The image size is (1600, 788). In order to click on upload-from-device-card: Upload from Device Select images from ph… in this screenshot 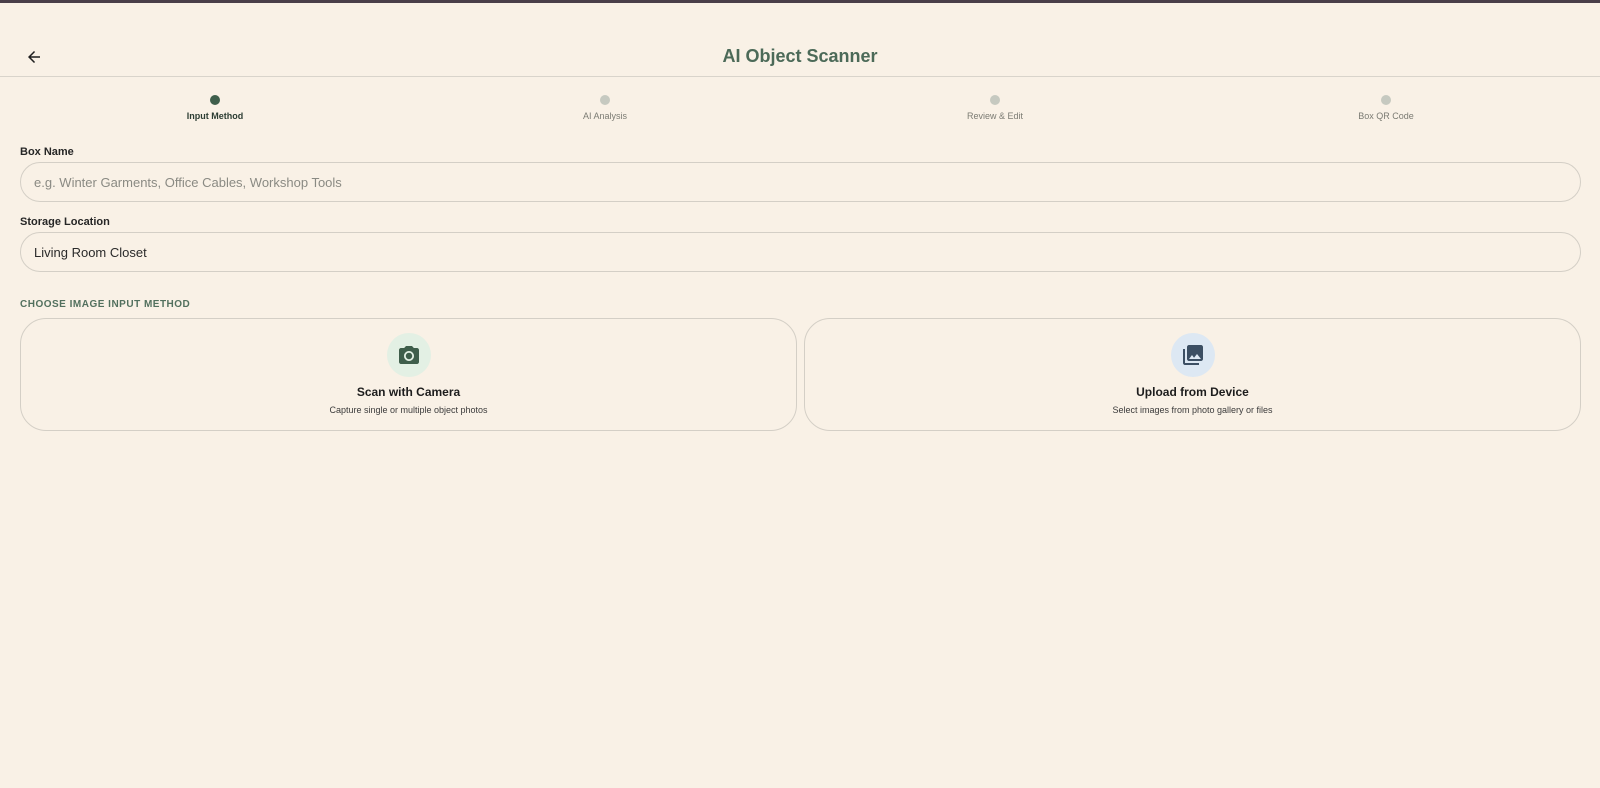, I will do `click(1192, 374)`.